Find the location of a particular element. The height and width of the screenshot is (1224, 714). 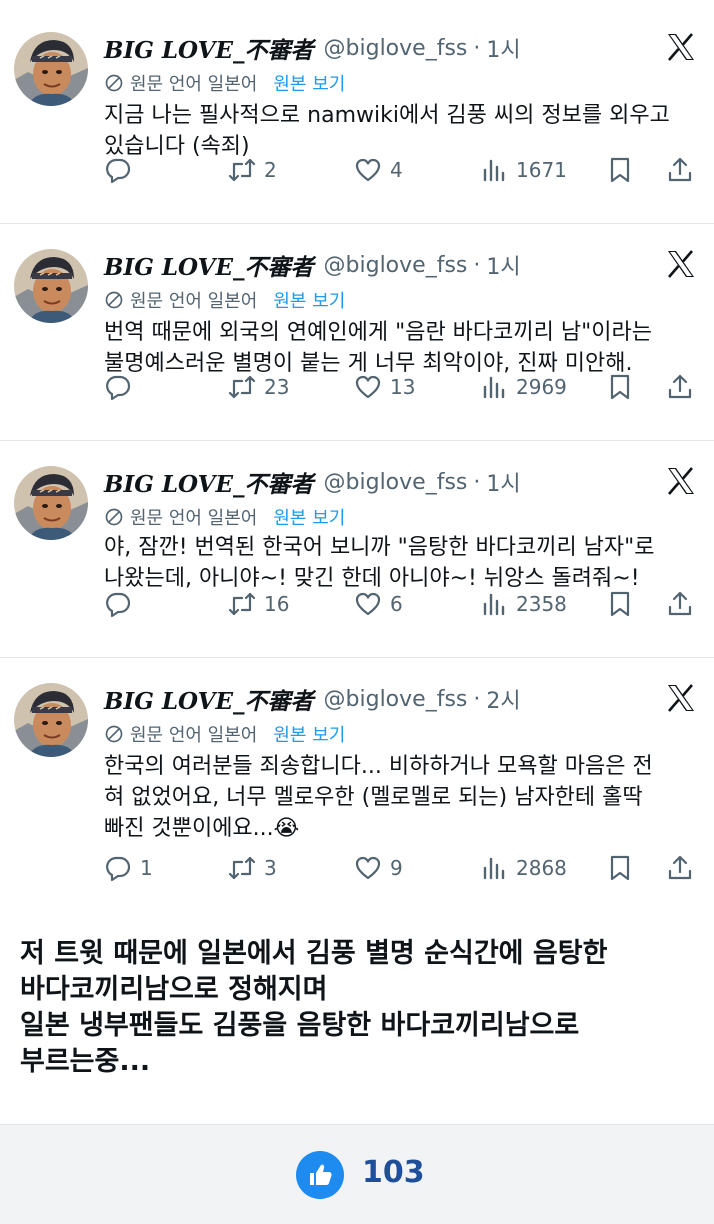

like-button: 9 is located at coordinates (378, 868).